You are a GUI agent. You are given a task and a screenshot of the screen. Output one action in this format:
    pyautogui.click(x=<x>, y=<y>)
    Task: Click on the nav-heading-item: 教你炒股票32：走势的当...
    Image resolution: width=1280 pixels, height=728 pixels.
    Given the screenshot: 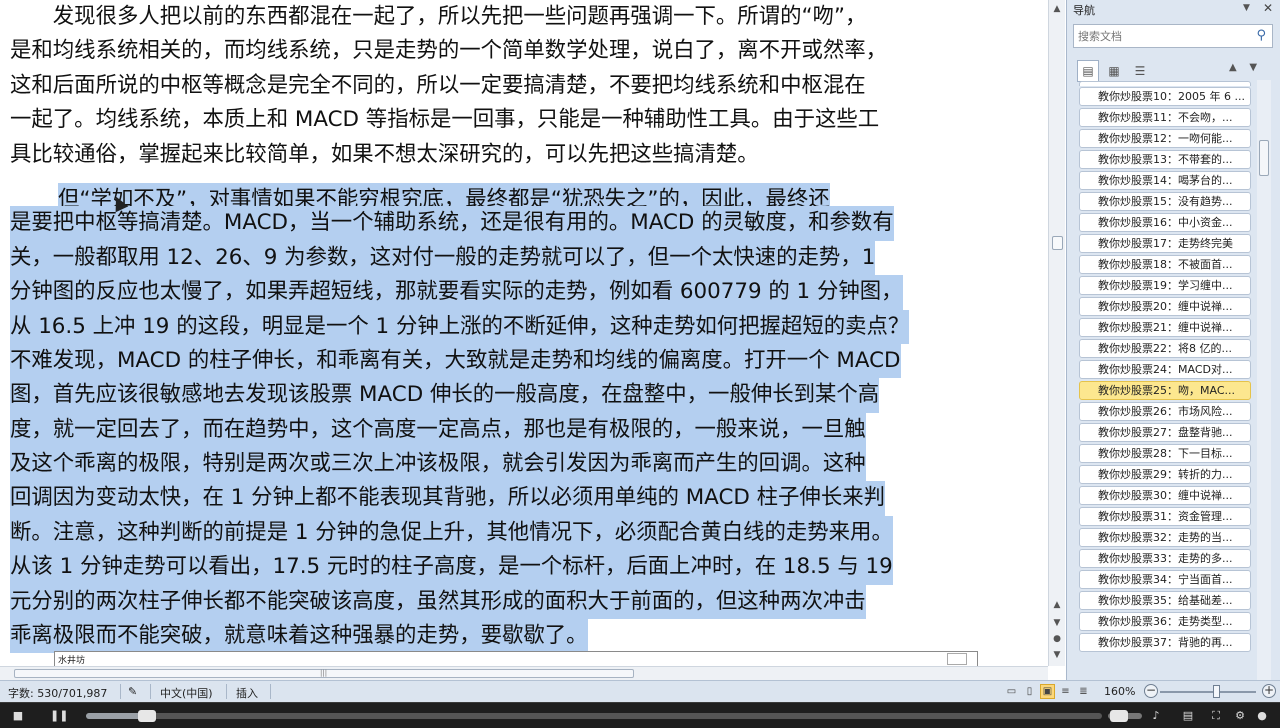 What is the action you would take?
    pyautogui.click(x=1164, y=537)
    